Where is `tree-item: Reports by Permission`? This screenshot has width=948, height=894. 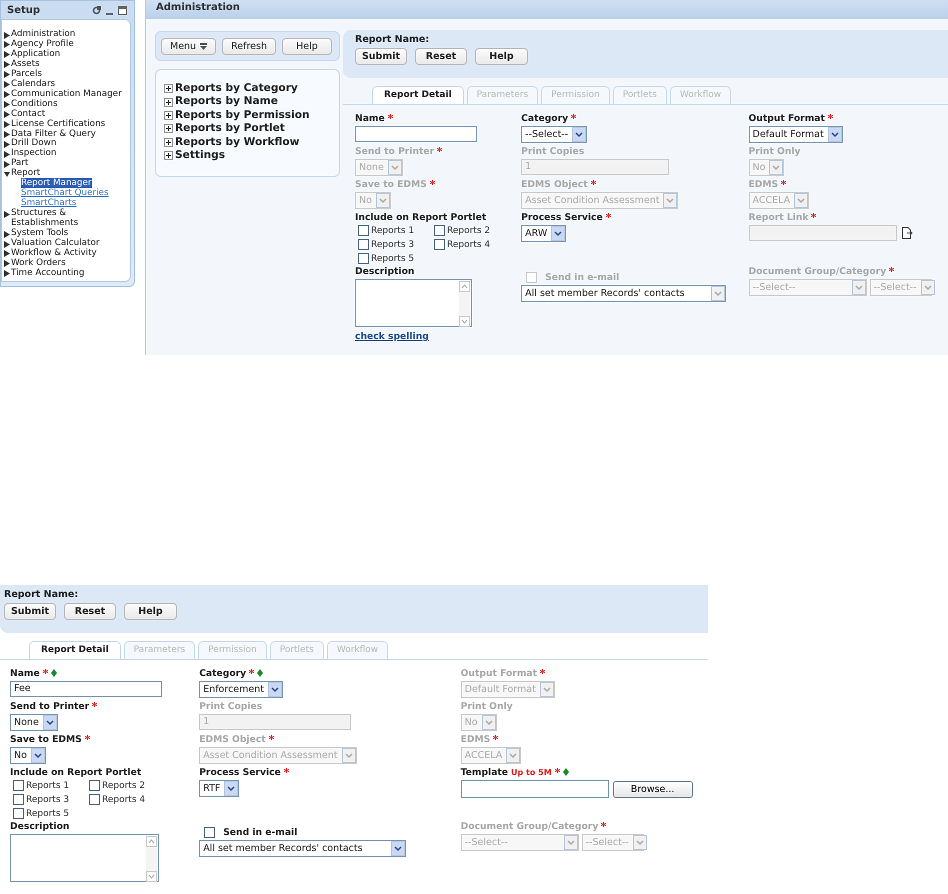
tree-item: Reports by Permission is located at coordinates (242, 115).